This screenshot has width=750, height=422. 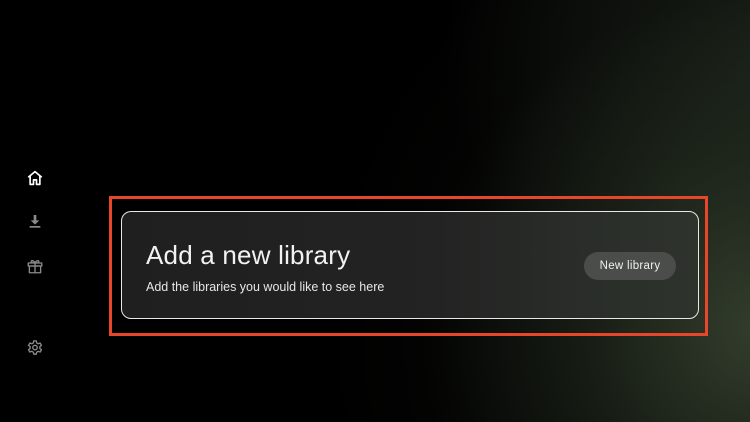 I want to click on sidebar, so click(x=35, y=211).